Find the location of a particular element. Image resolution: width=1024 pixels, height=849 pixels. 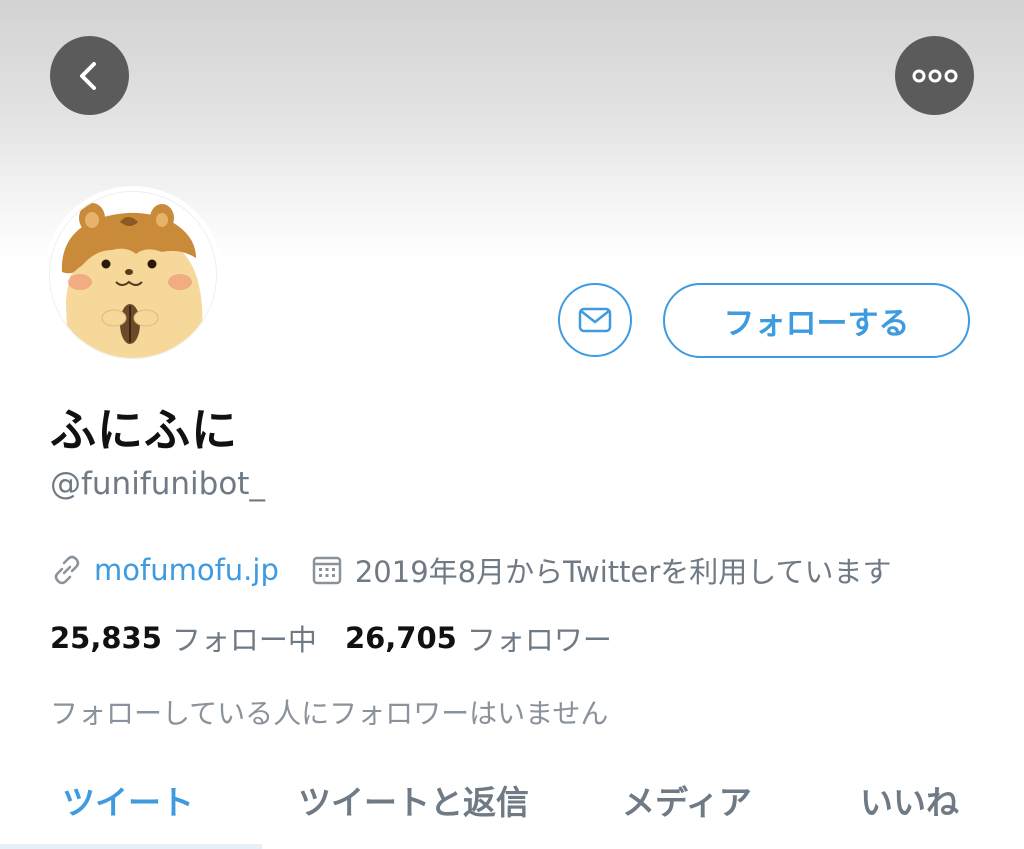

envelope-icon is located at coordinates (595, 320).